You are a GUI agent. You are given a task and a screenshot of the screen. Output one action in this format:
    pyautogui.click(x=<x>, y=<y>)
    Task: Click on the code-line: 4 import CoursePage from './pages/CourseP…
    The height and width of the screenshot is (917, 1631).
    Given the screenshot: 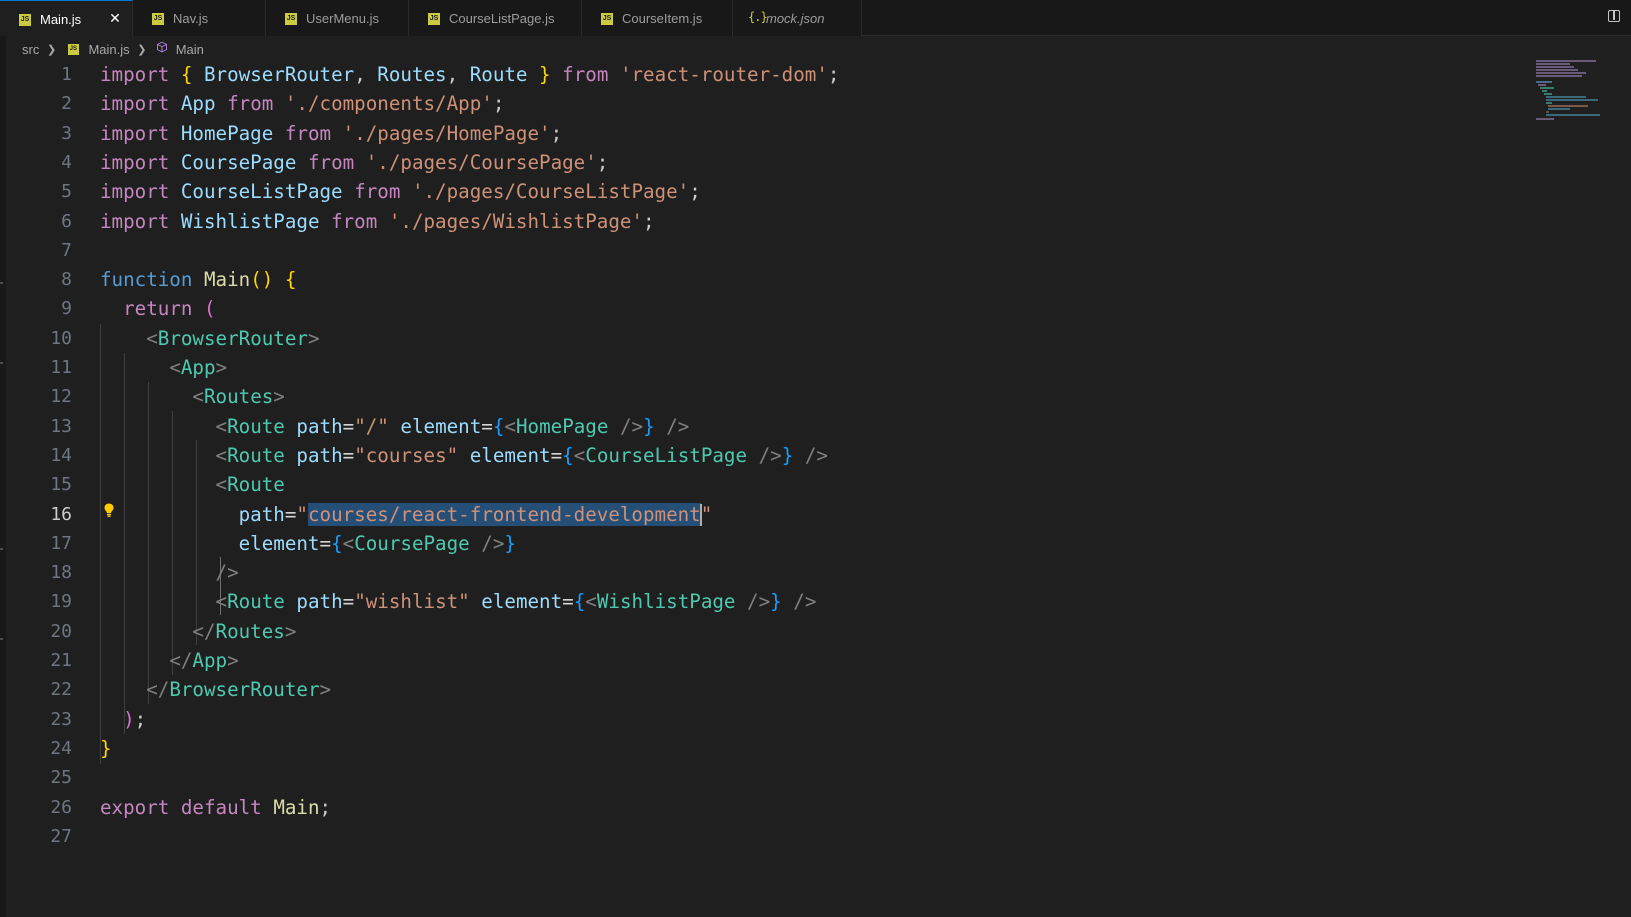 What is the action you would take?
    pyautogui.click(x=335, y=162)
    